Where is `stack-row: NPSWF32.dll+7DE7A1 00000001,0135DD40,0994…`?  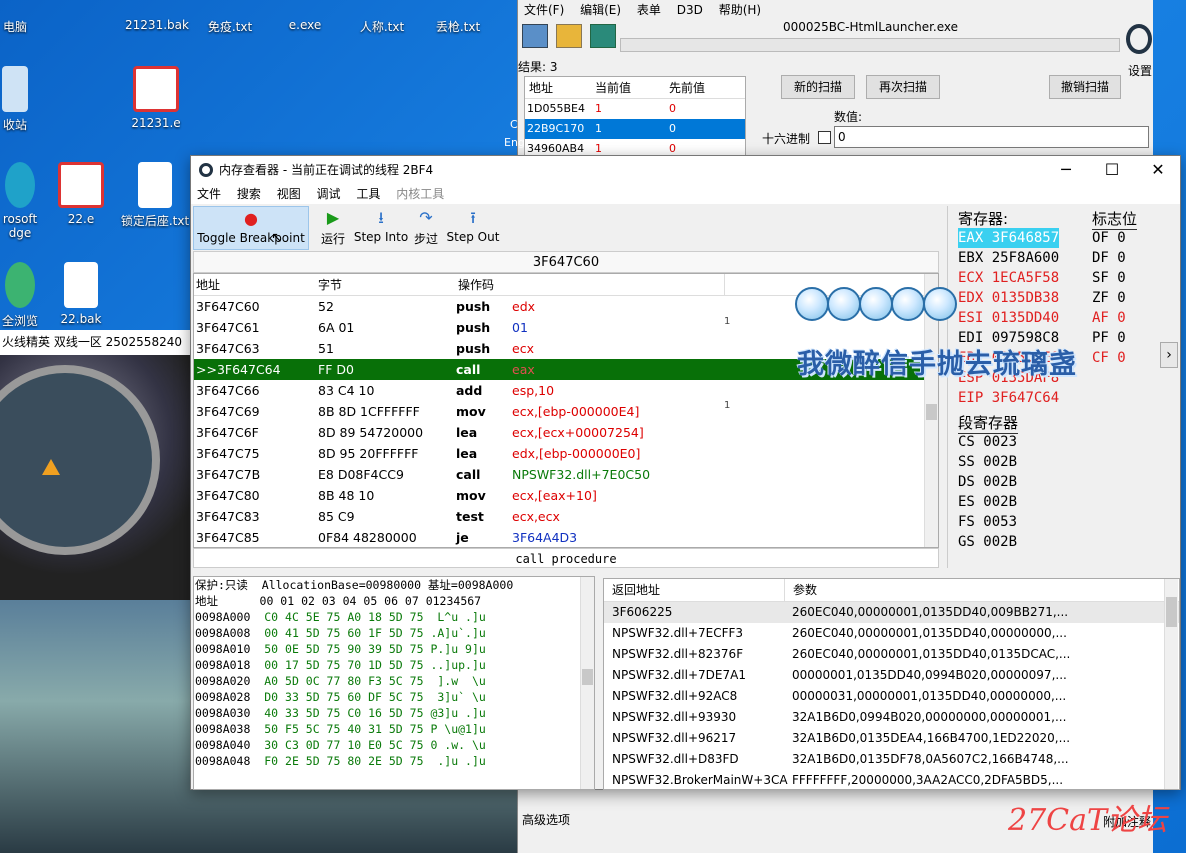 stack-row: NPSWF32.dll+7DE7A1 00000001,0135DD40,0994… is located at coordinates (891, 675).